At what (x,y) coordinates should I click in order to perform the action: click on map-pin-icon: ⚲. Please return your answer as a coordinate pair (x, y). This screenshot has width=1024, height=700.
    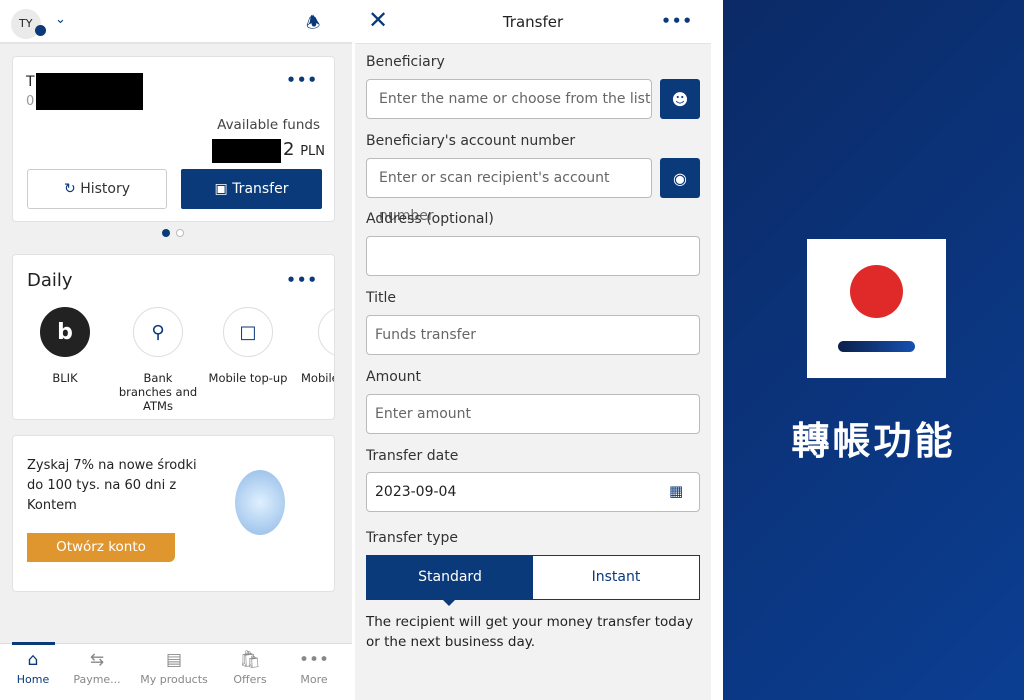
    Looking at the image, I should click on (158, 332).